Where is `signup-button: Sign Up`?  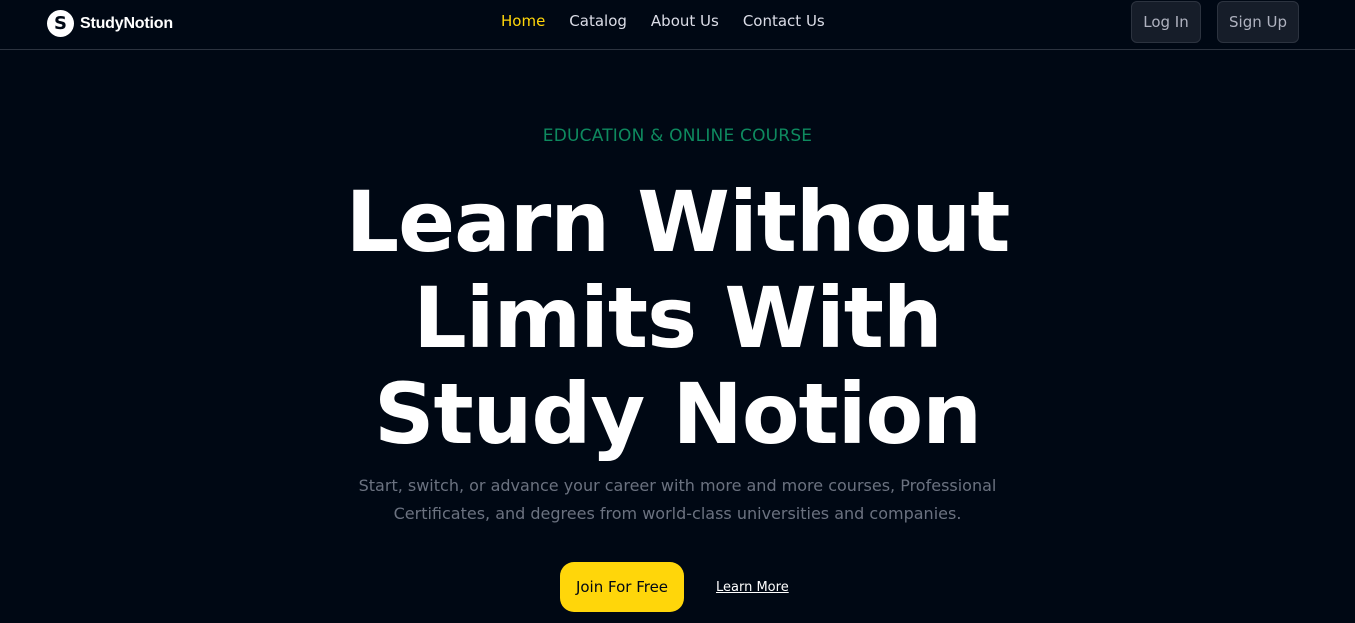 signup-button: Sign Up is located at coordinates (1258, 22).